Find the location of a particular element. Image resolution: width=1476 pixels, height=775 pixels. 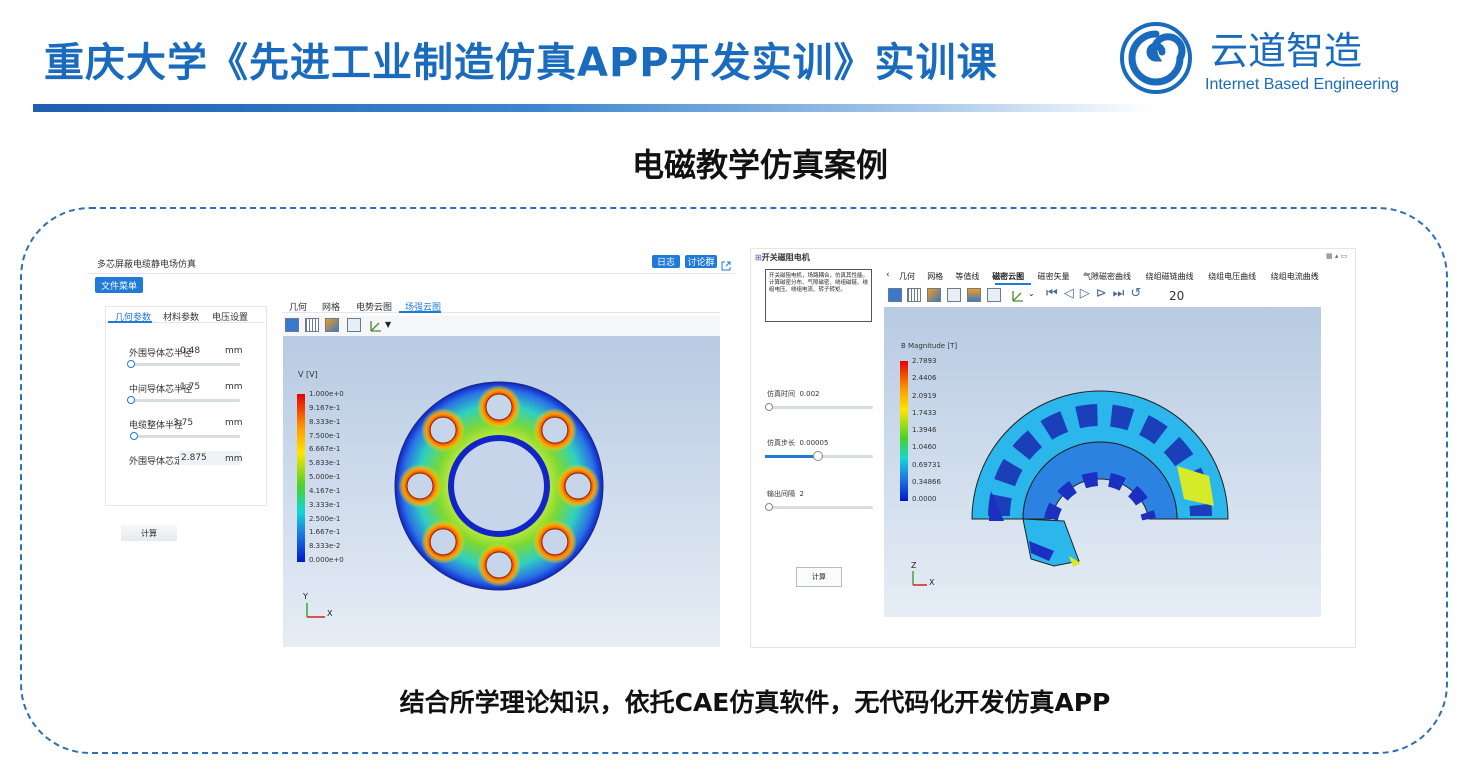

probe-icon is located at coordinates (974, 295).